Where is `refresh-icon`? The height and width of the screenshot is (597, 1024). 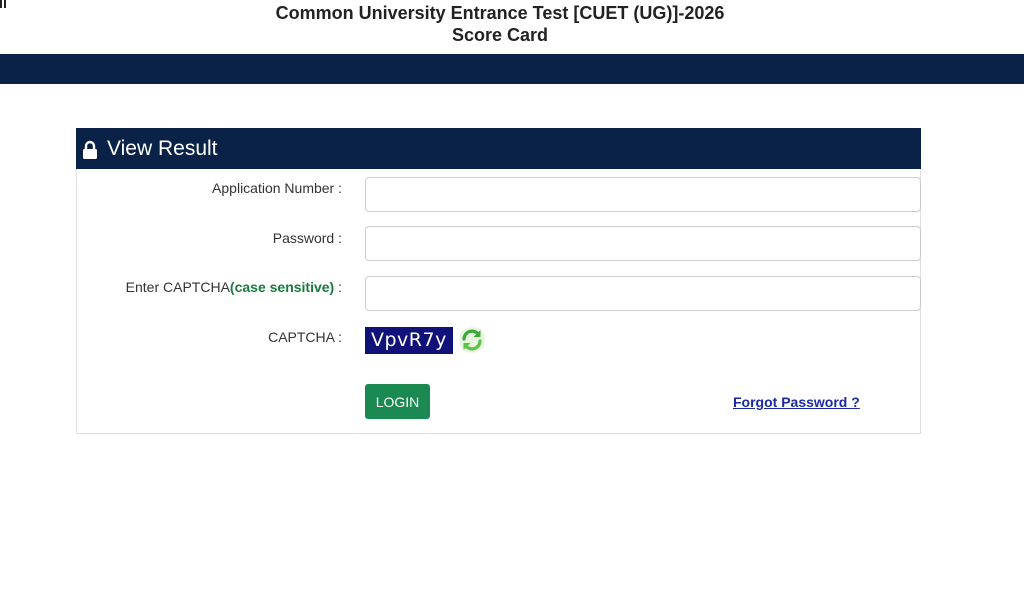 refresh-icon is located at coordinates (472, 340).